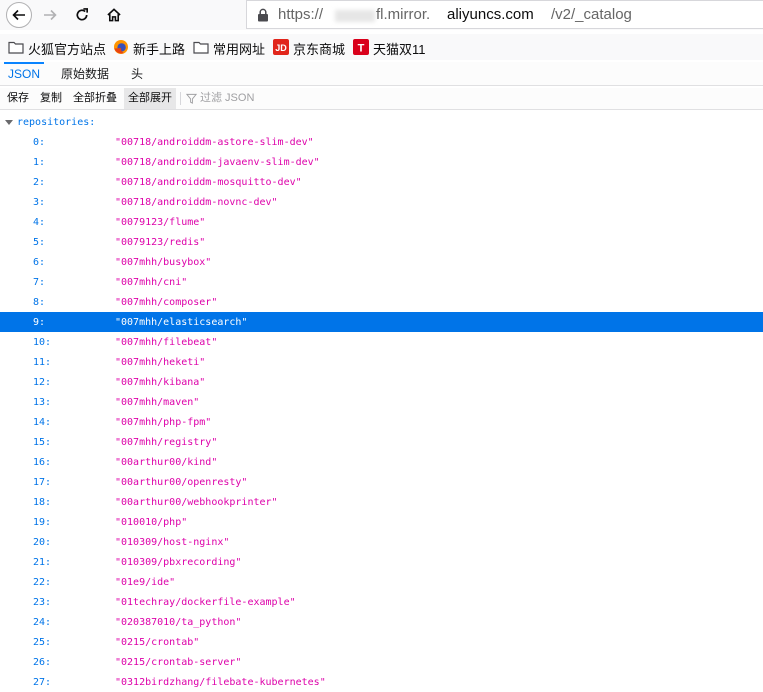 This screenshot has width=763, height=692. I want to click on bookmark-jd: JD 京东商城, so click(309, 47).